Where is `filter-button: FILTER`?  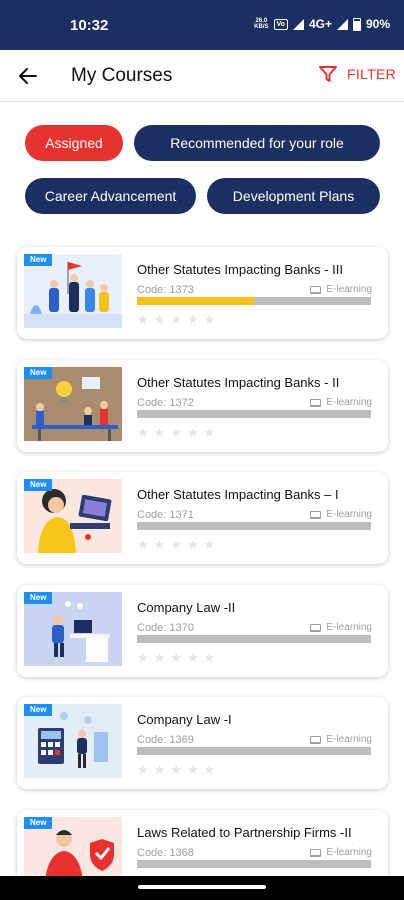 filter-button: FILTER is located at coordinates (357, 74).